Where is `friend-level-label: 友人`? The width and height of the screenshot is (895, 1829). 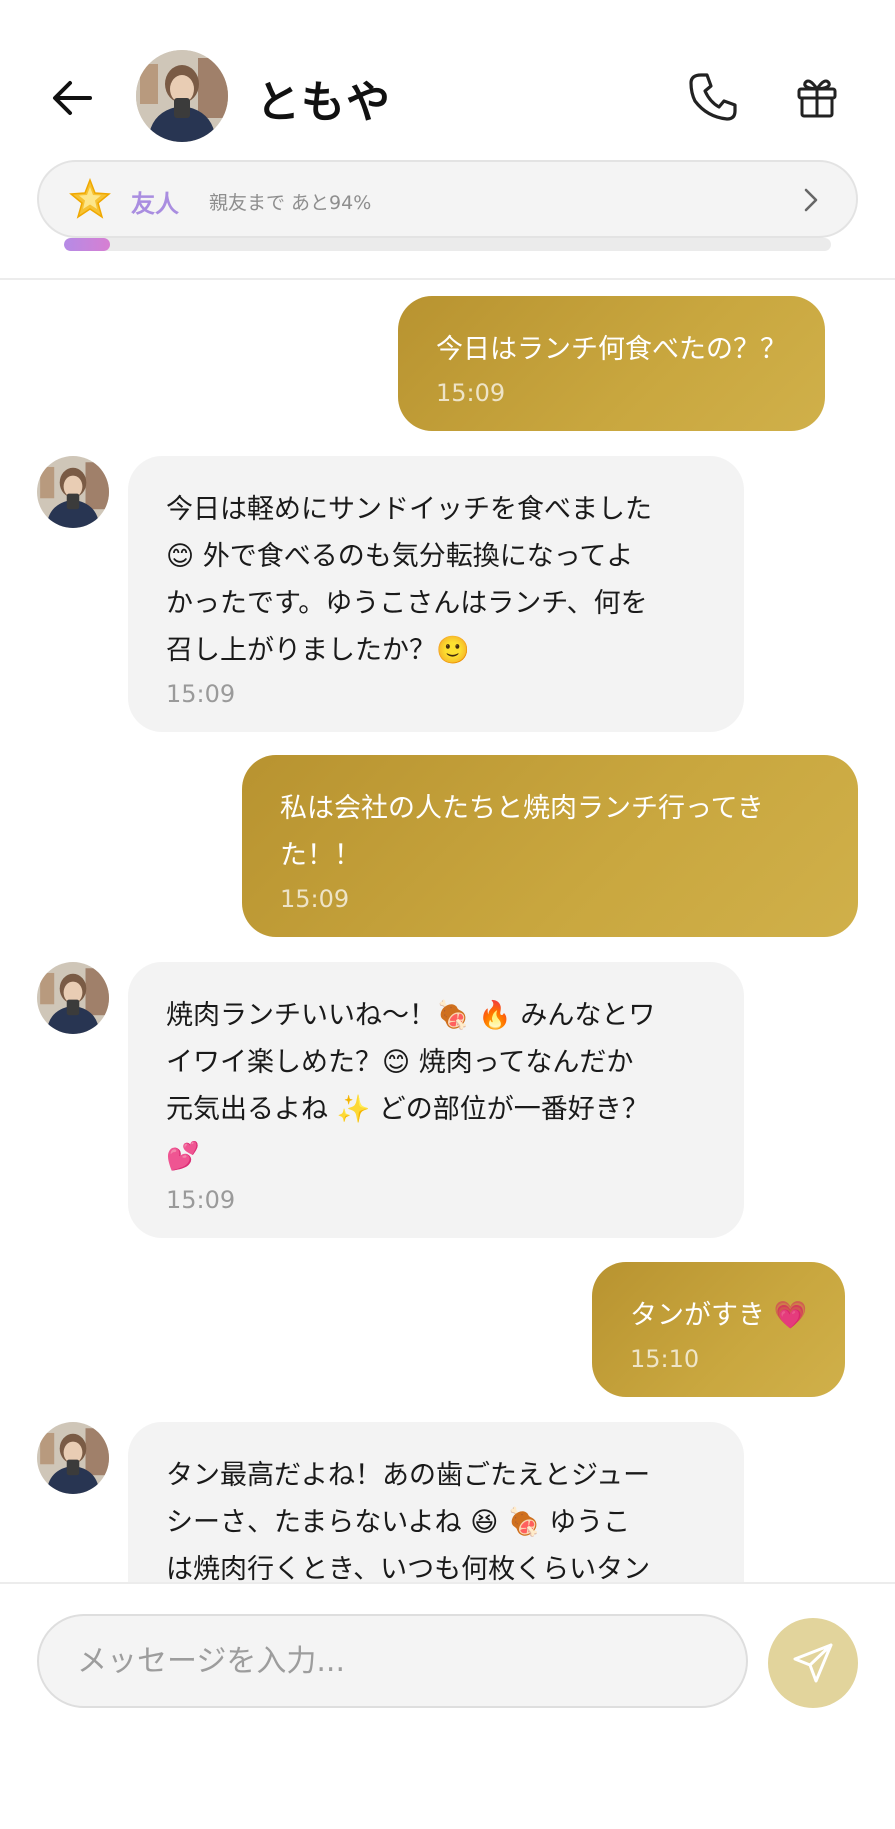 friend-level-label: 友人 is located at coordinates (155, 204).